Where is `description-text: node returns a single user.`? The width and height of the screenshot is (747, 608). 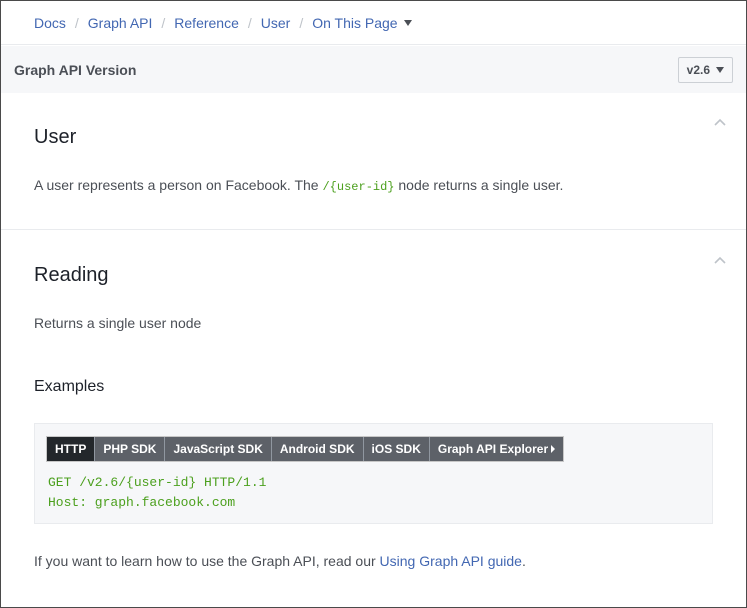 description-text: node returns a single user. is located at coordinates (479, 185).